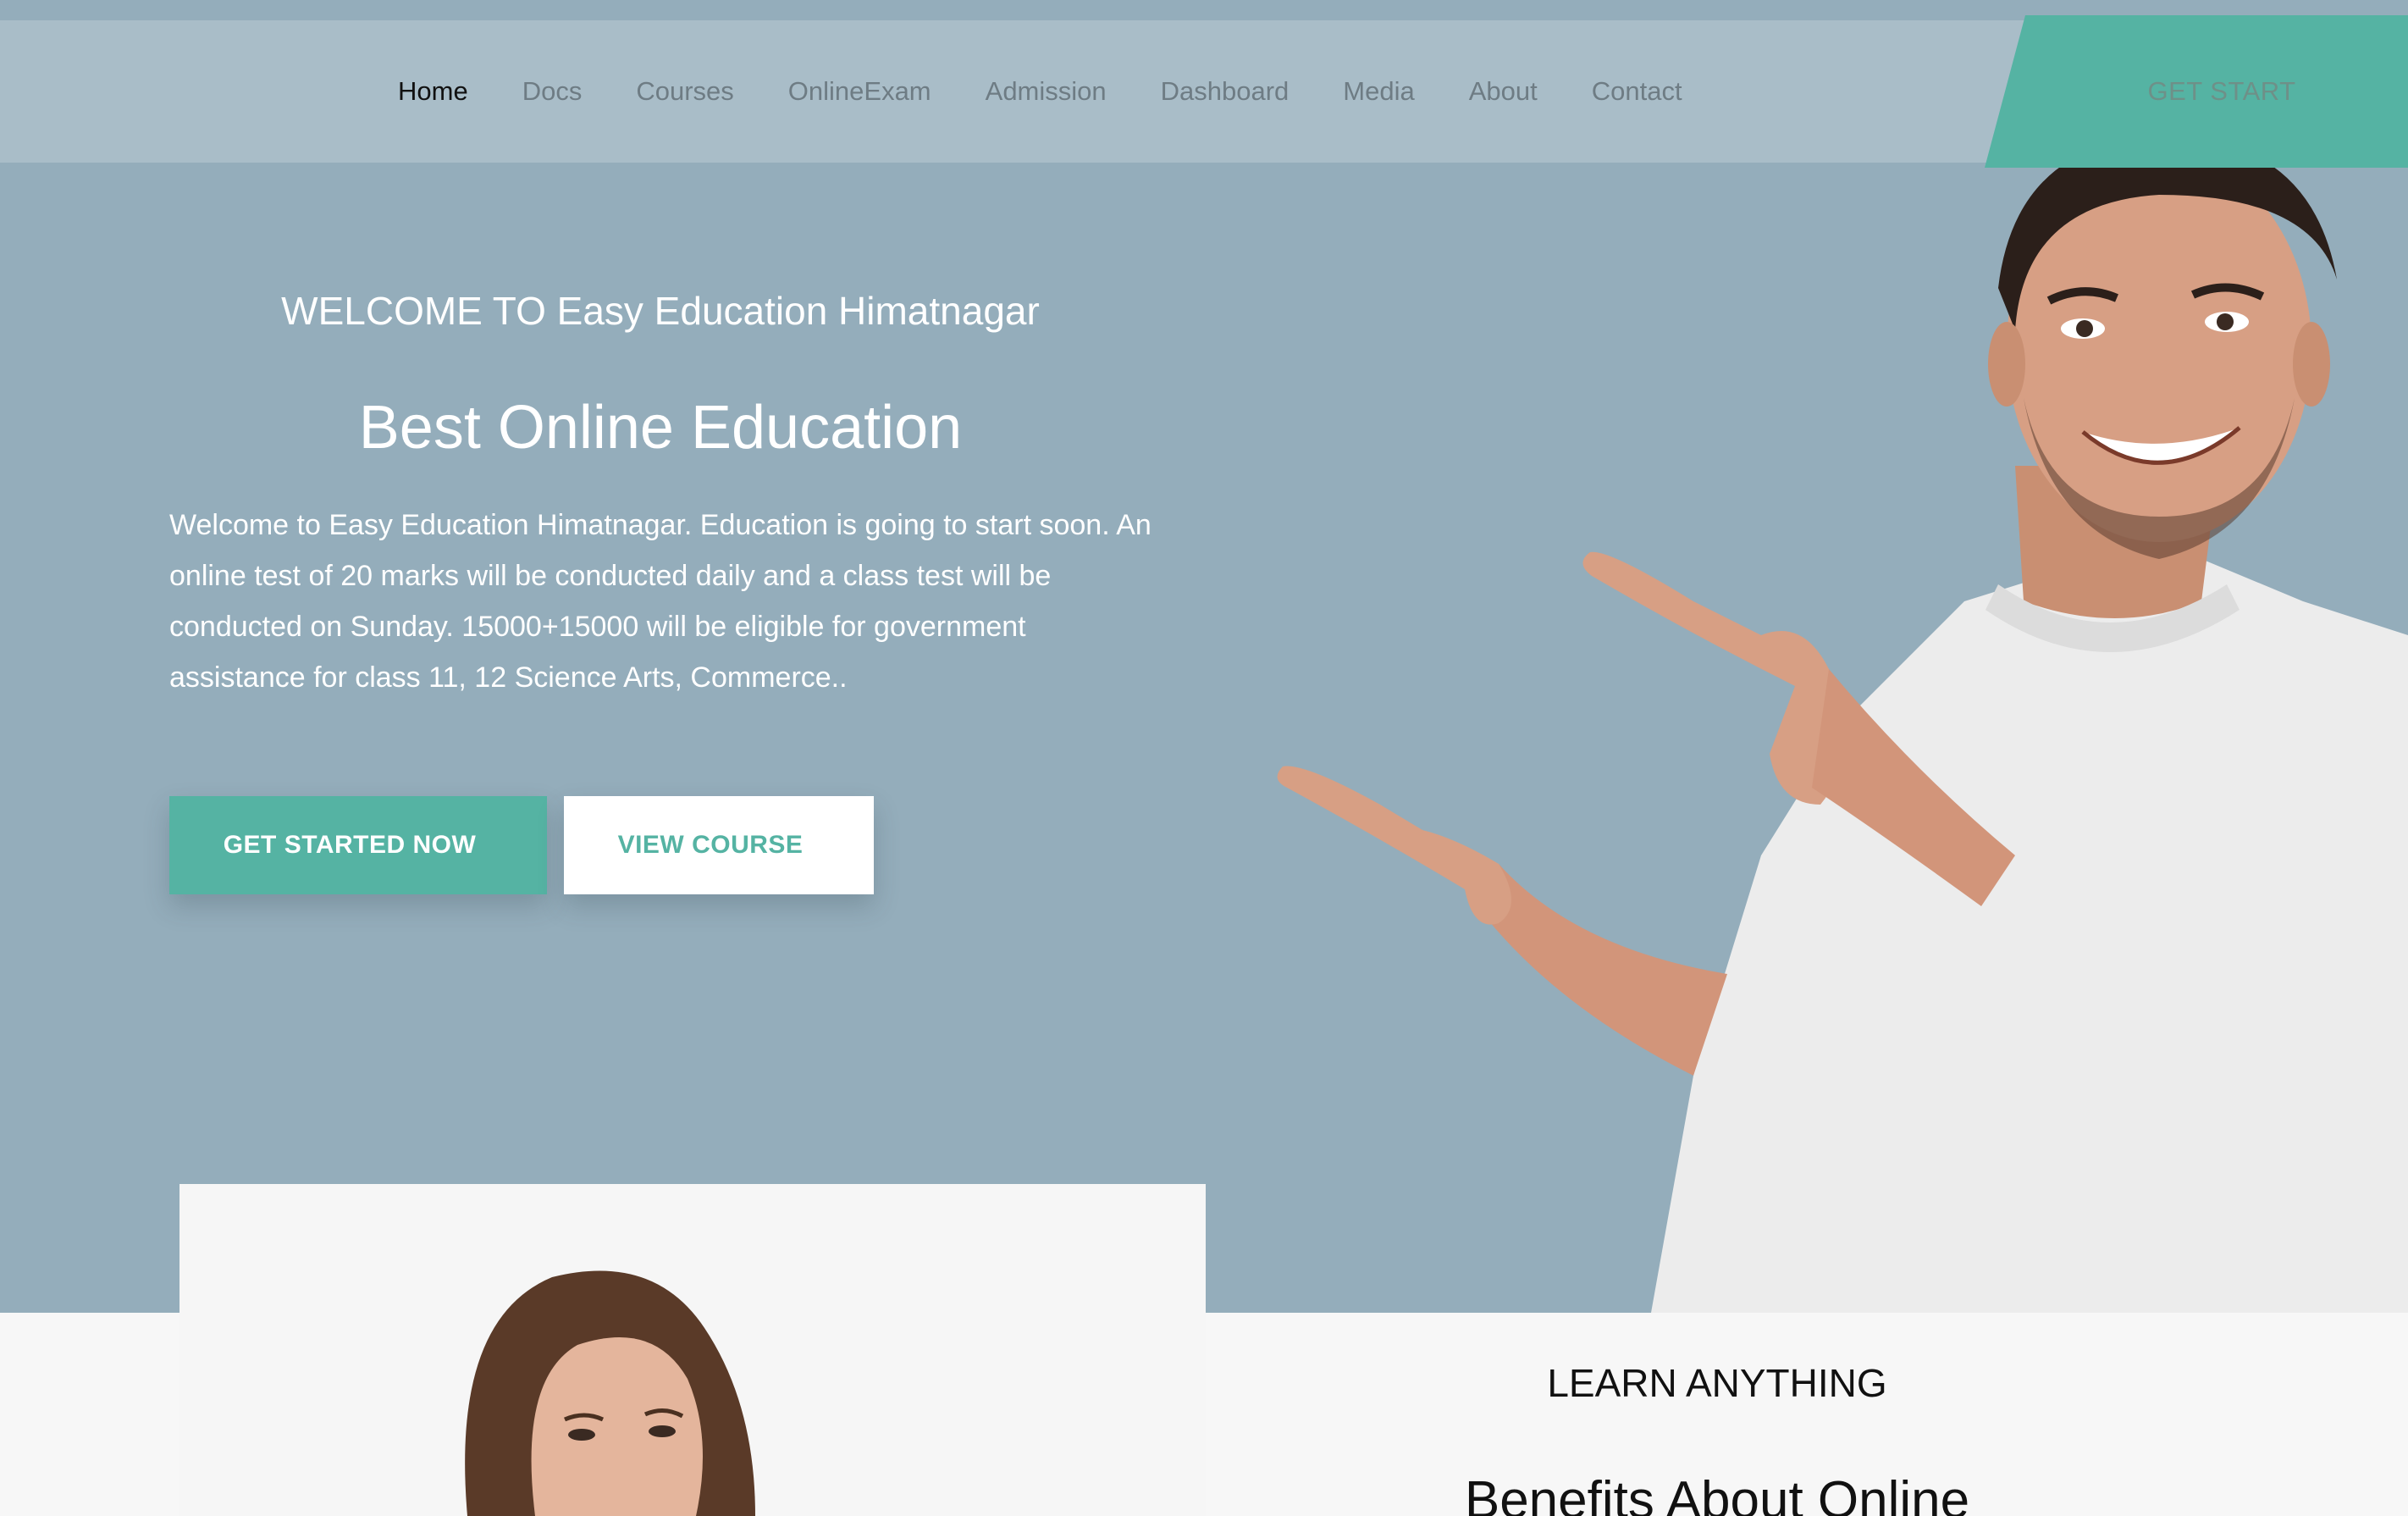 This screenshot has height=1516, width=2408. I want to click on nav-item-home: Home, so click(433, 92).